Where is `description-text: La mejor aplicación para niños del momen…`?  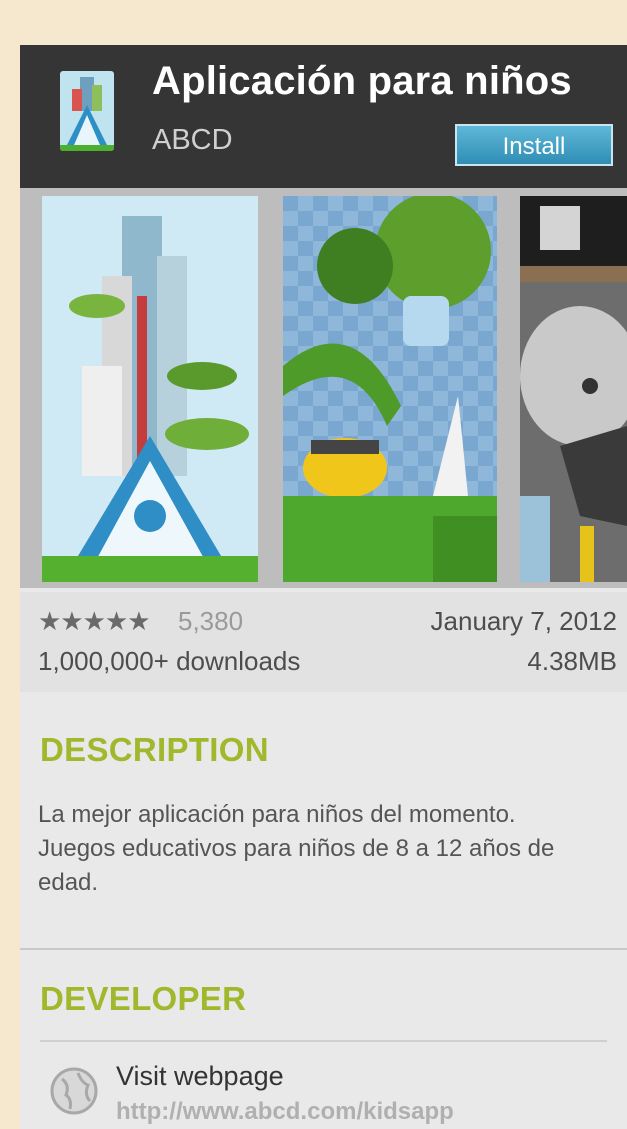 description-text: La mejor aplicación para niños del momen… is located at coordinates (296, 848).